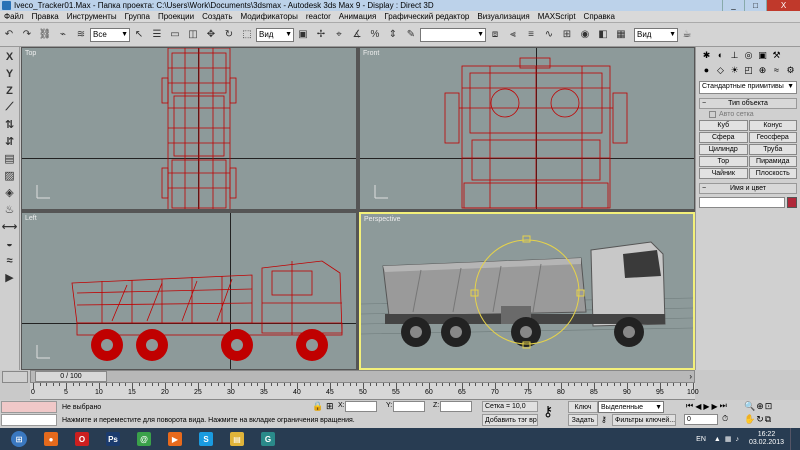 Image resolution: width=800 pixels, height=450 pixels. What do you see at coordinates (795, 439) in the screenshot?
I see `show-desktop-button` at bounding box center [795, 439].